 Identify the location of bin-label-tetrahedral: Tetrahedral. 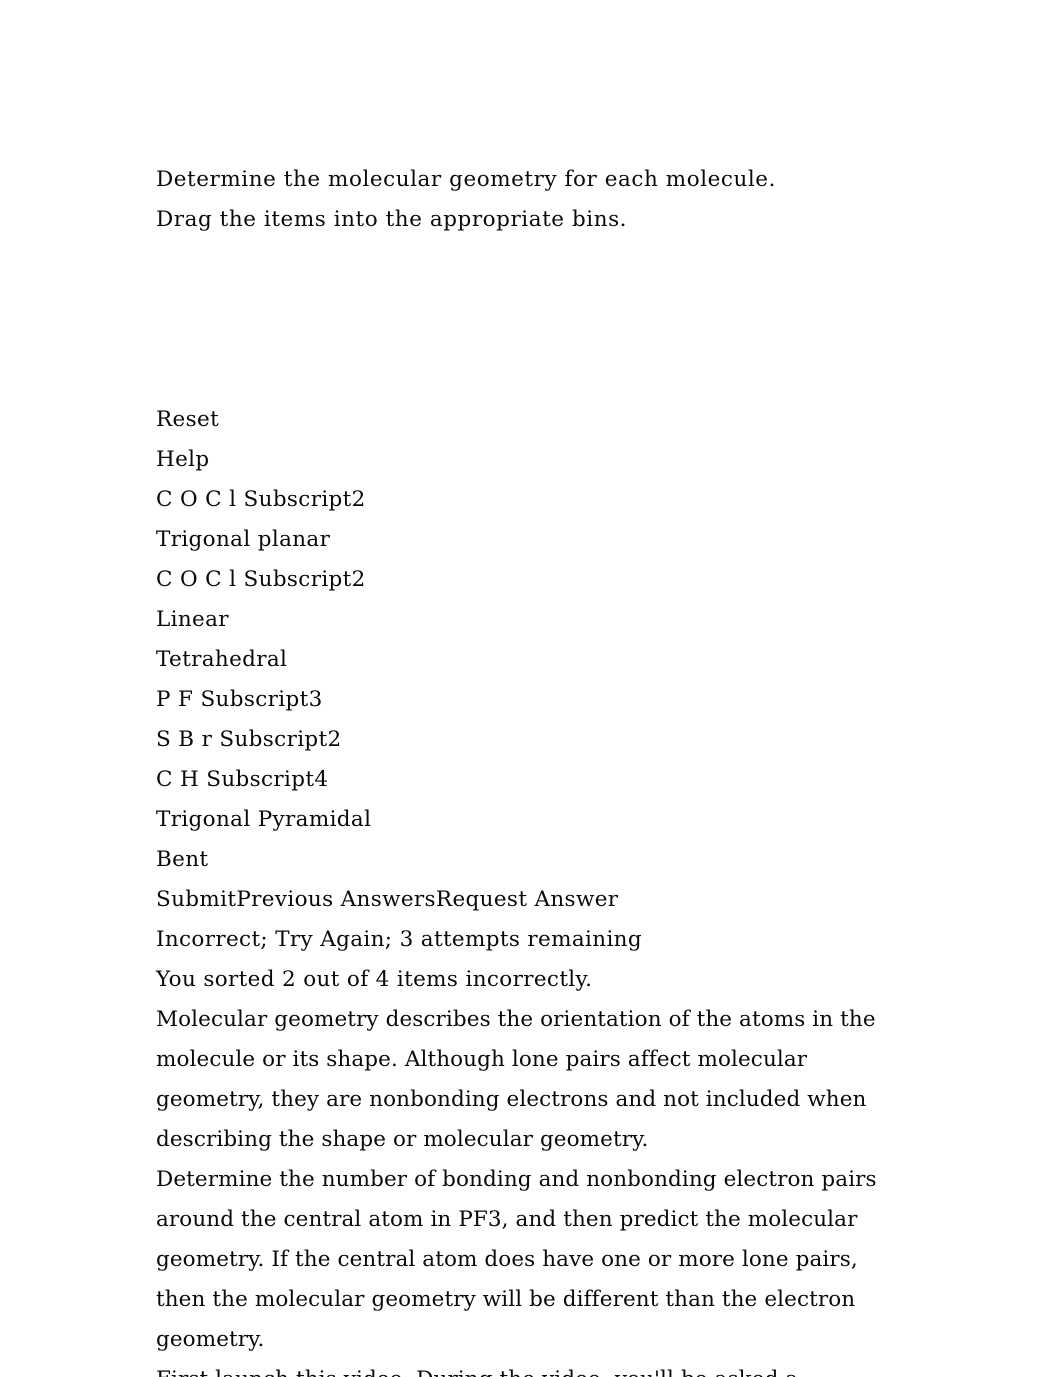
(528, 660).